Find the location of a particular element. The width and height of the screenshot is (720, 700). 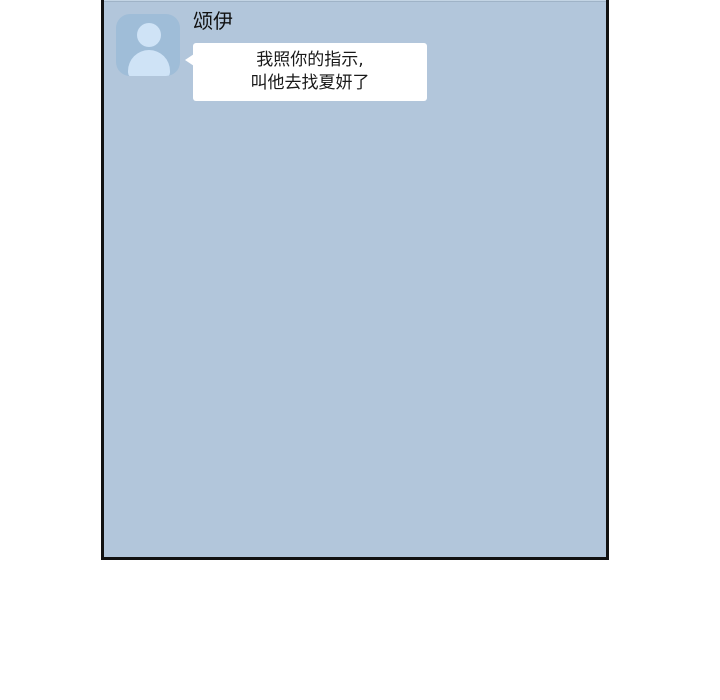

sender-name: 颂伊 is located at coordinates (213, 21).